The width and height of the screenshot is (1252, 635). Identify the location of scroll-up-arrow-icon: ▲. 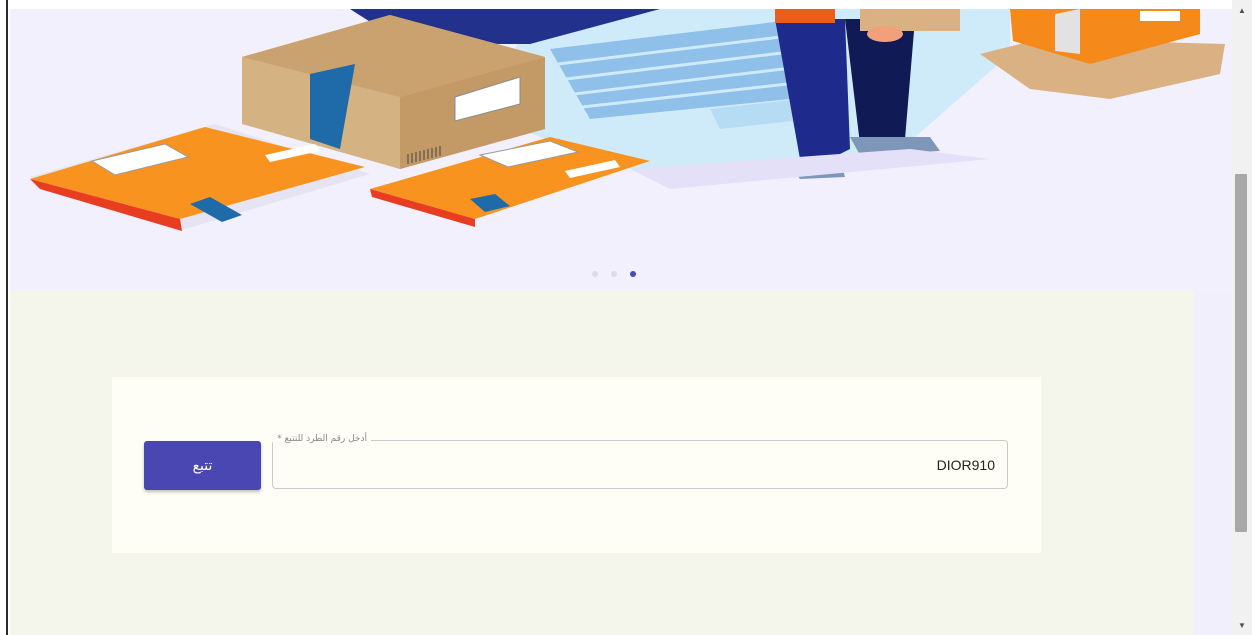
(1242, 10).